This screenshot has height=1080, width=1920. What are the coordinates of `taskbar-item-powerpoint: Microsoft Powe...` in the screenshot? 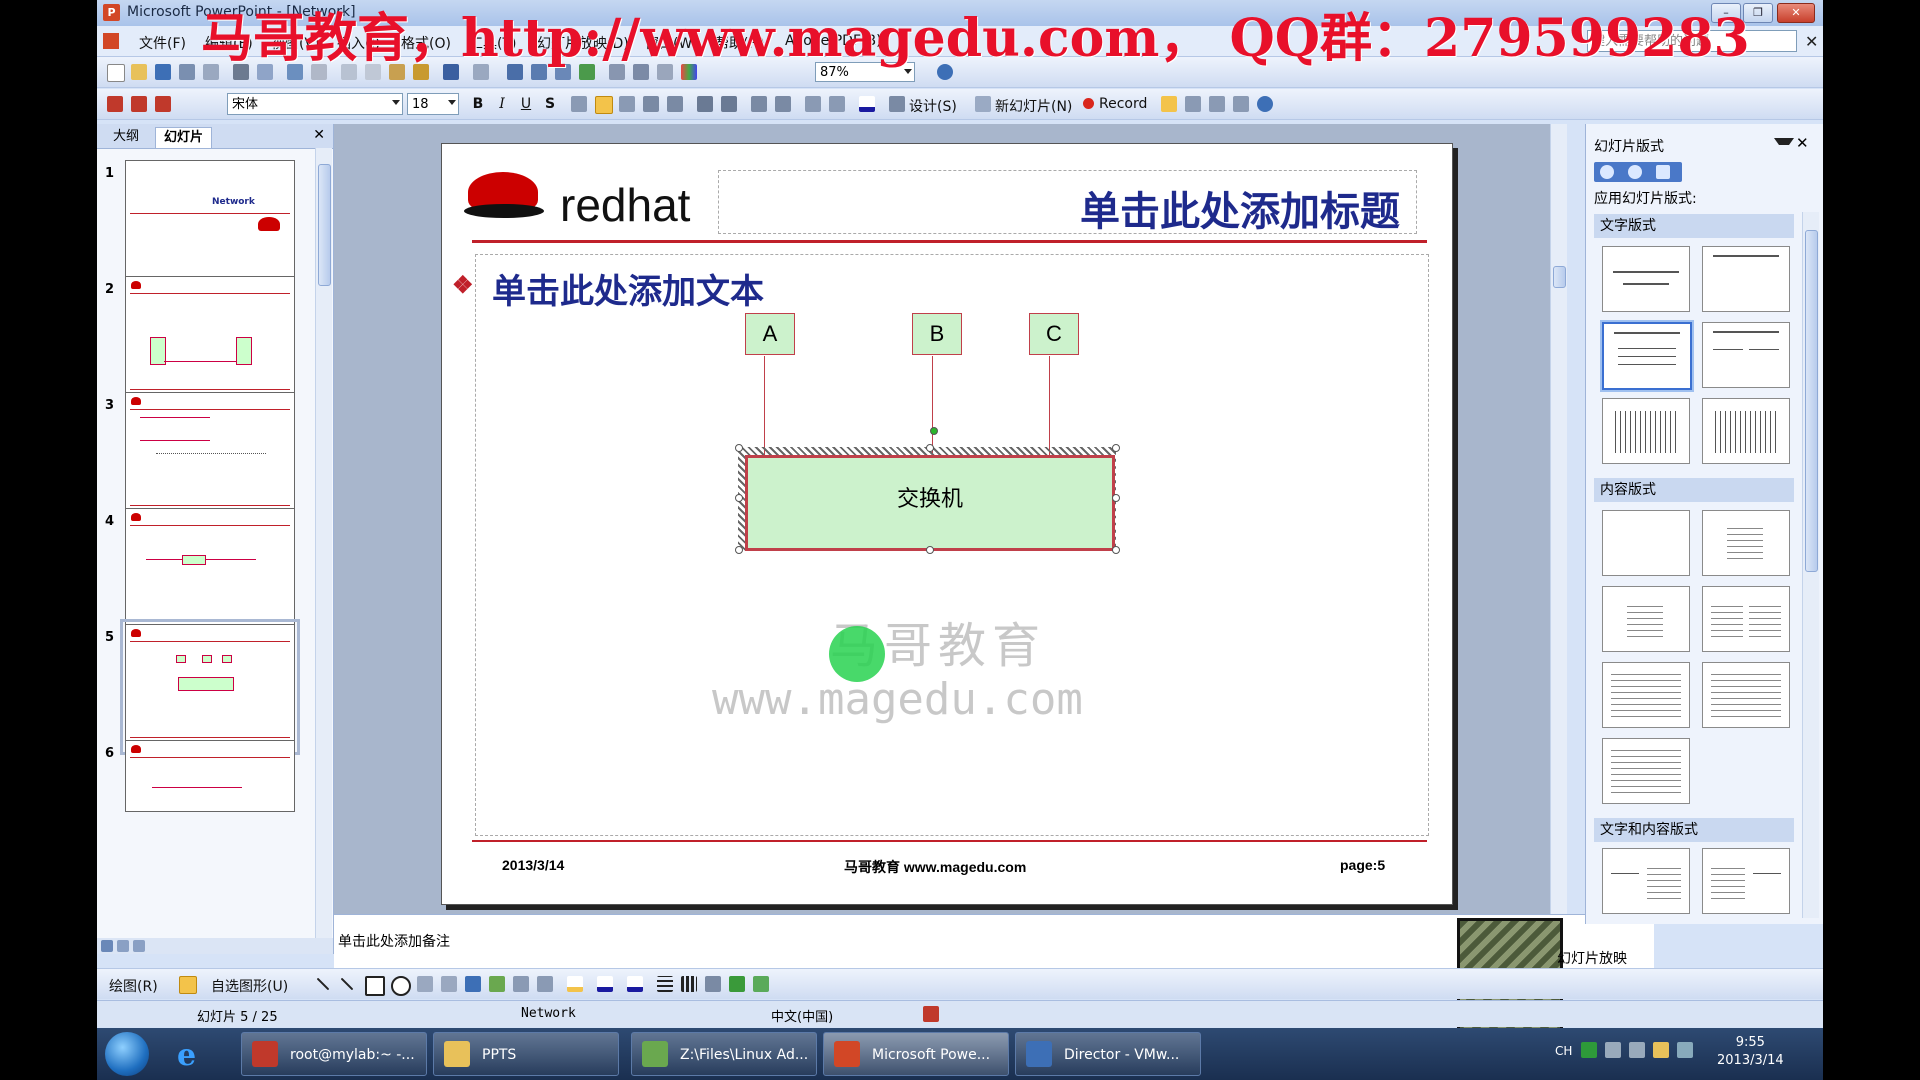 It's located at (916, 1054).